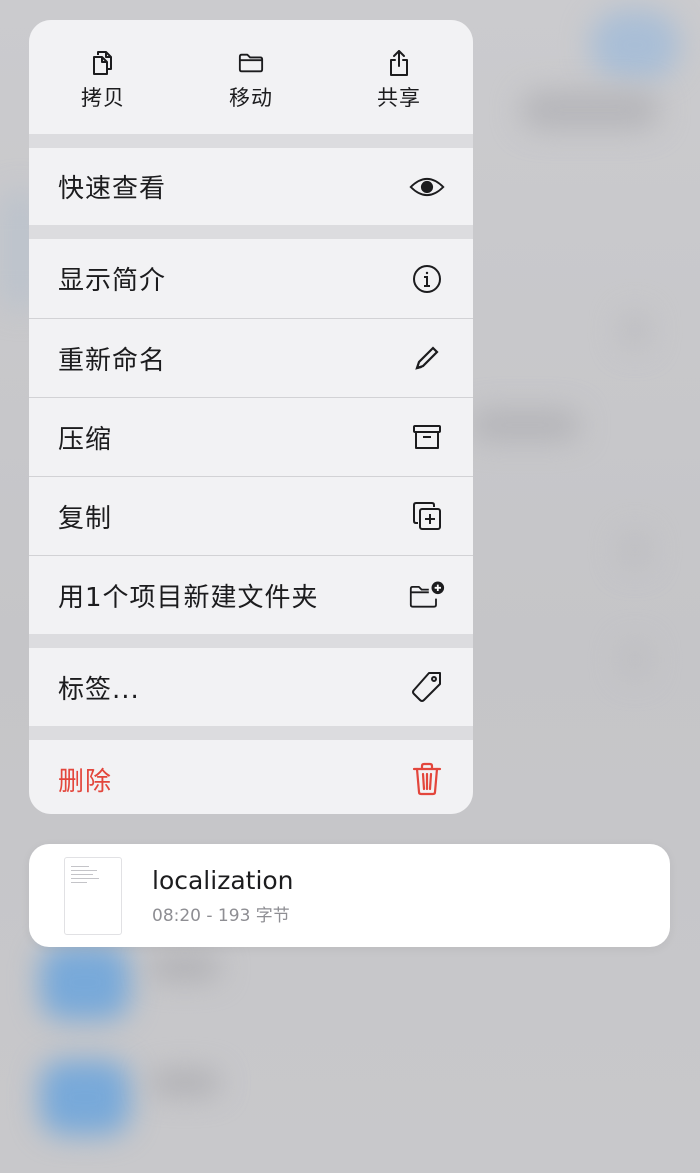 The width and height of the screenshot is (700, 1173). Describe the element at coordinates (427, 187) in the screenshot. I see `eye-icon` at that location.